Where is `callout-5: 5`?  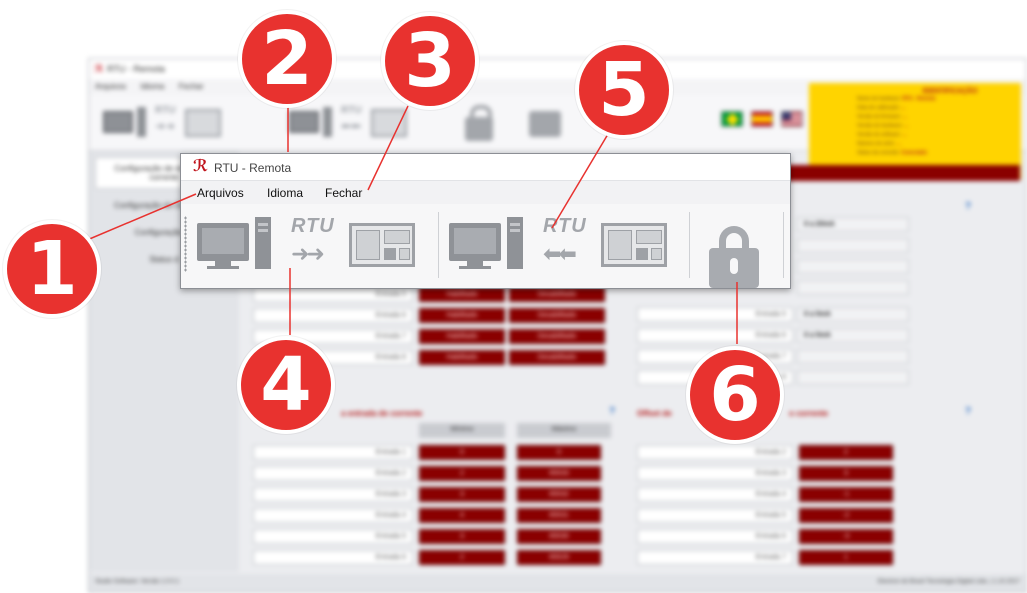
callout-5: 5 is located at coordinates (624, 90).